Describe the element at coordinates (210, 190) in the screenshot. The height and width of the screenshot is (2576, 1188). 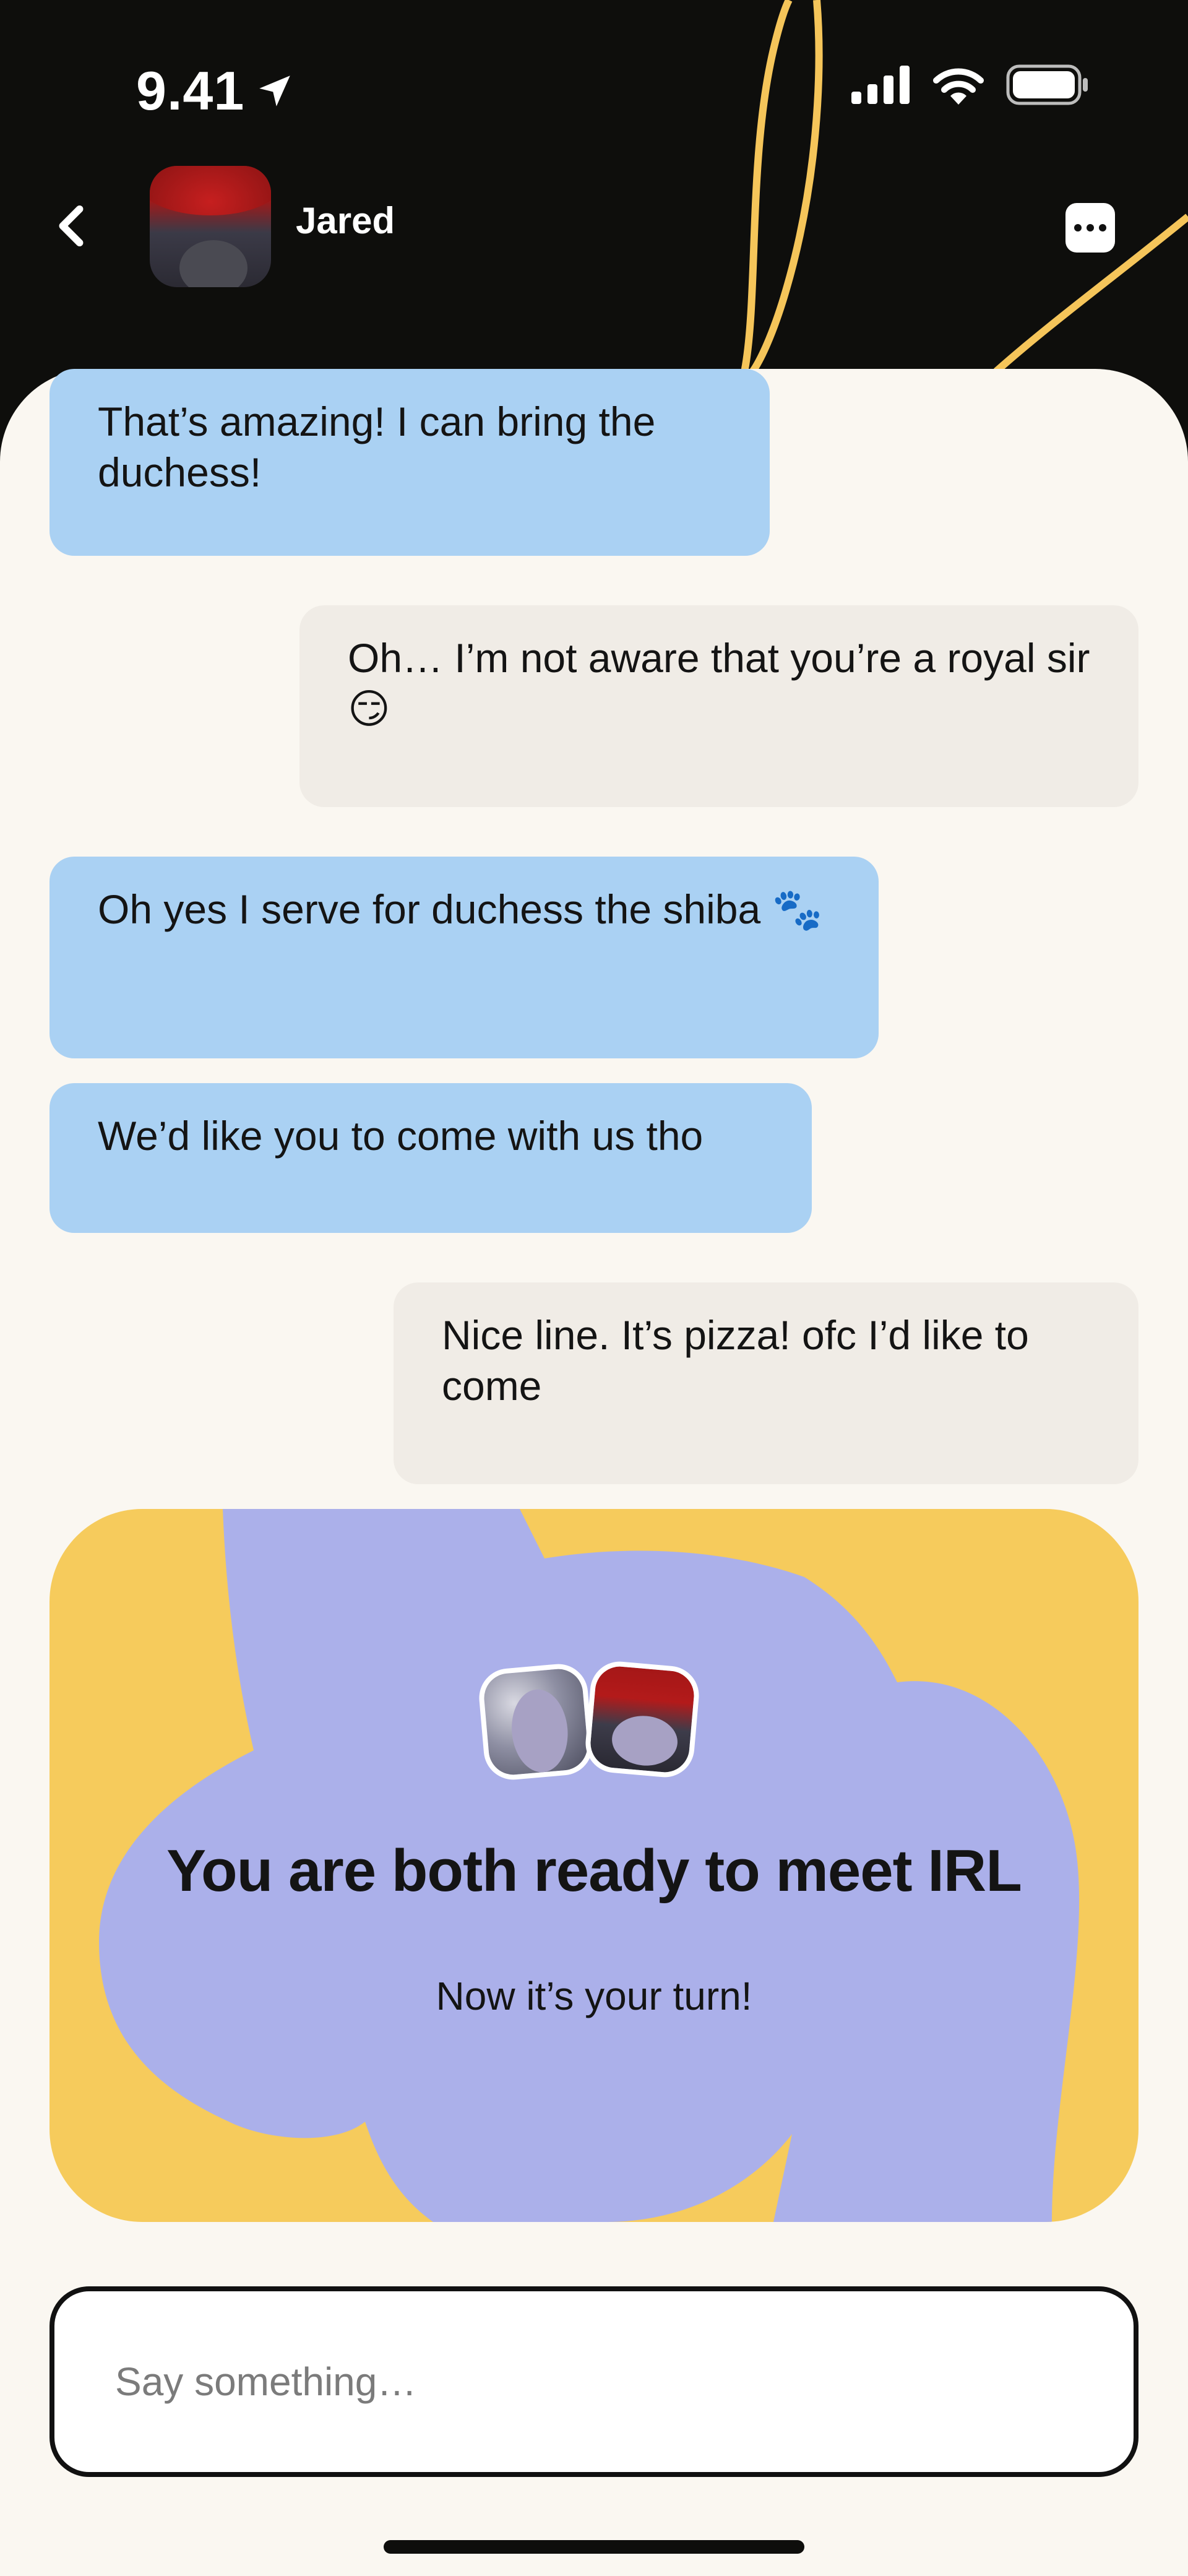
I see `avatar-photo-detail` at that location.